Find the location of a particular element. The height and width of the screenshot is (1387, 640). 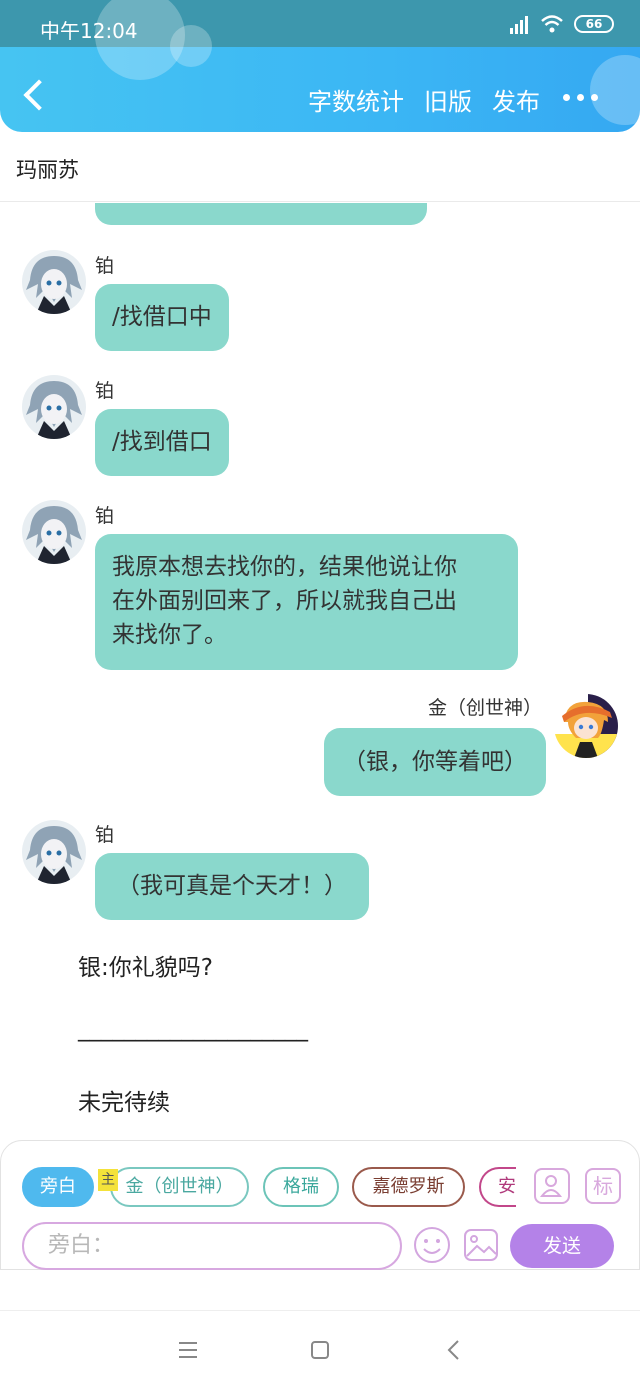

chevron-left-icon is located at coordinates (39, 95).